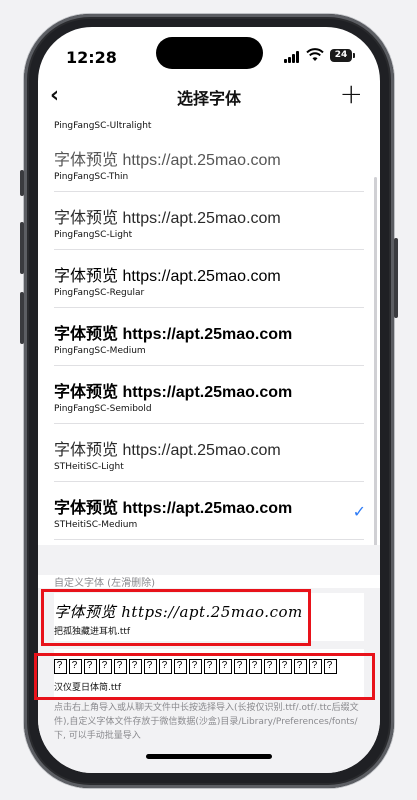 This screenshot has width=417, height=800. I want to click on mute-switch, so click(22, 183).